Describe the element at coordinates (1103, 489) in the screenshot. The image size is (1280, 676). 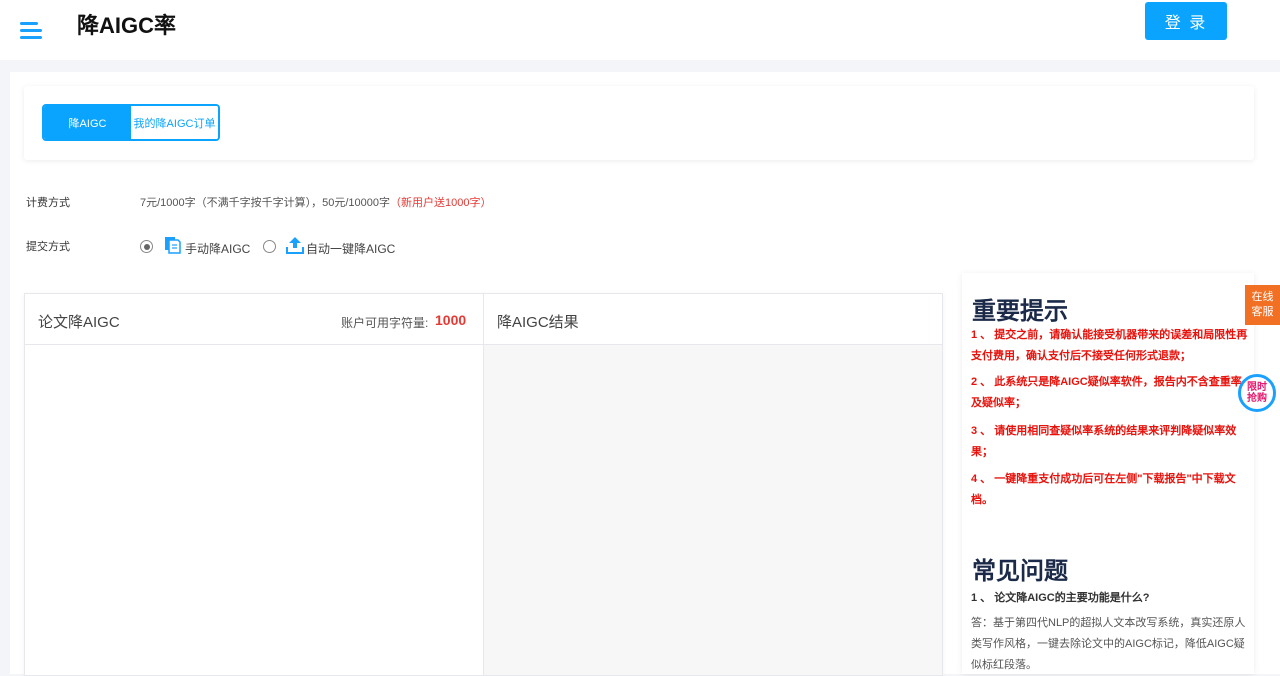
I see `tip-4: 4 、 一键降重支付成功后可在左侧"下载报告"中下载文档。` at that location.